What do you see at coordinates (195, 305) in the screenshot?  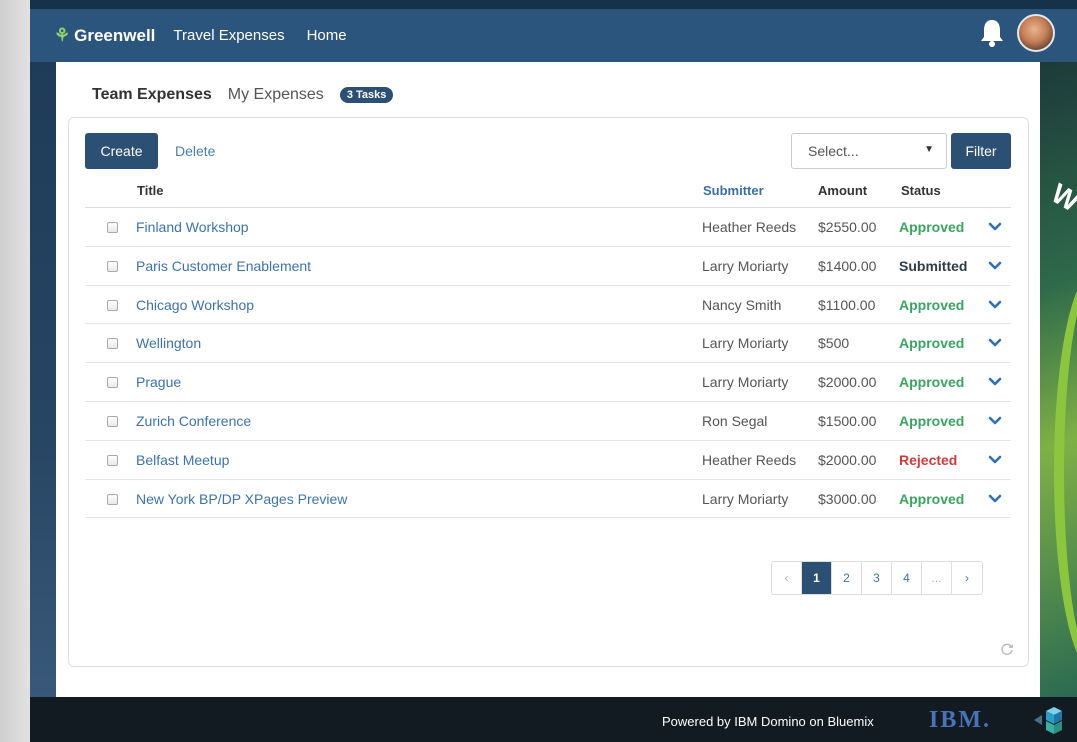 I see `row-title-link: Chicago Workshop` at bounding box center [195, 305].